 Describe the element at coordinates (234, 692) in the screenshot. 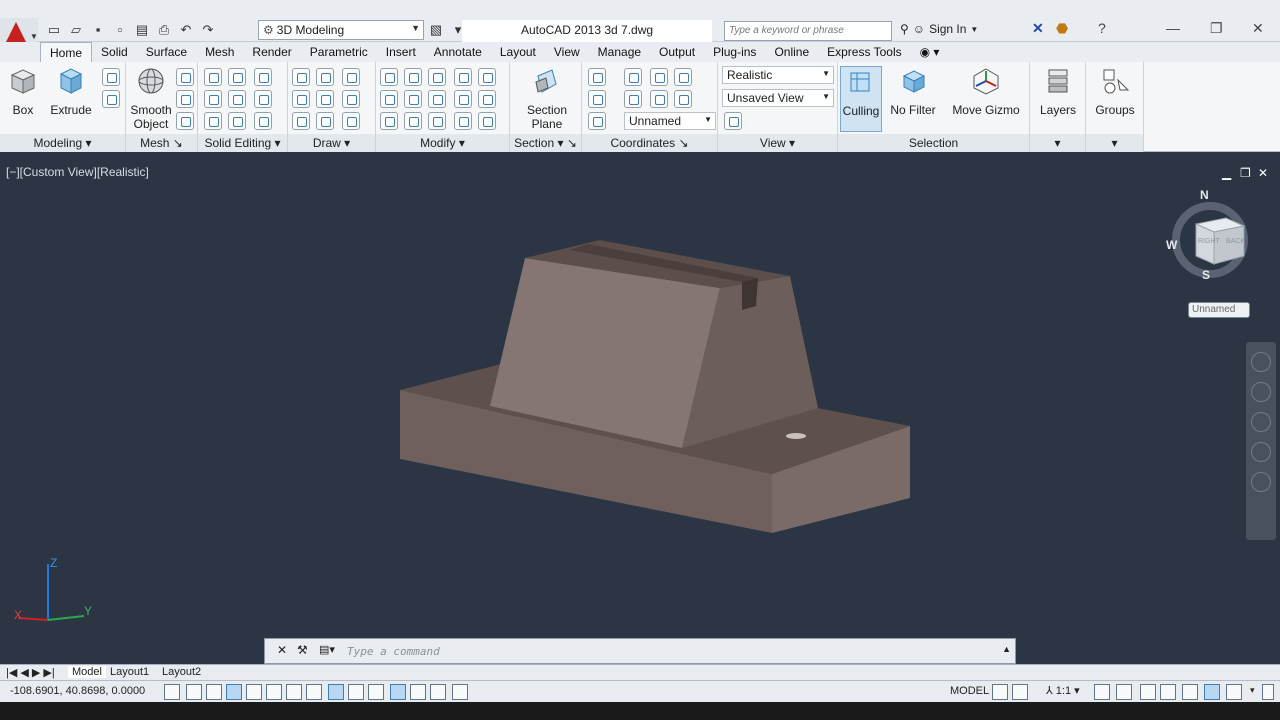

I see `ortho-mode-icon` at that location.